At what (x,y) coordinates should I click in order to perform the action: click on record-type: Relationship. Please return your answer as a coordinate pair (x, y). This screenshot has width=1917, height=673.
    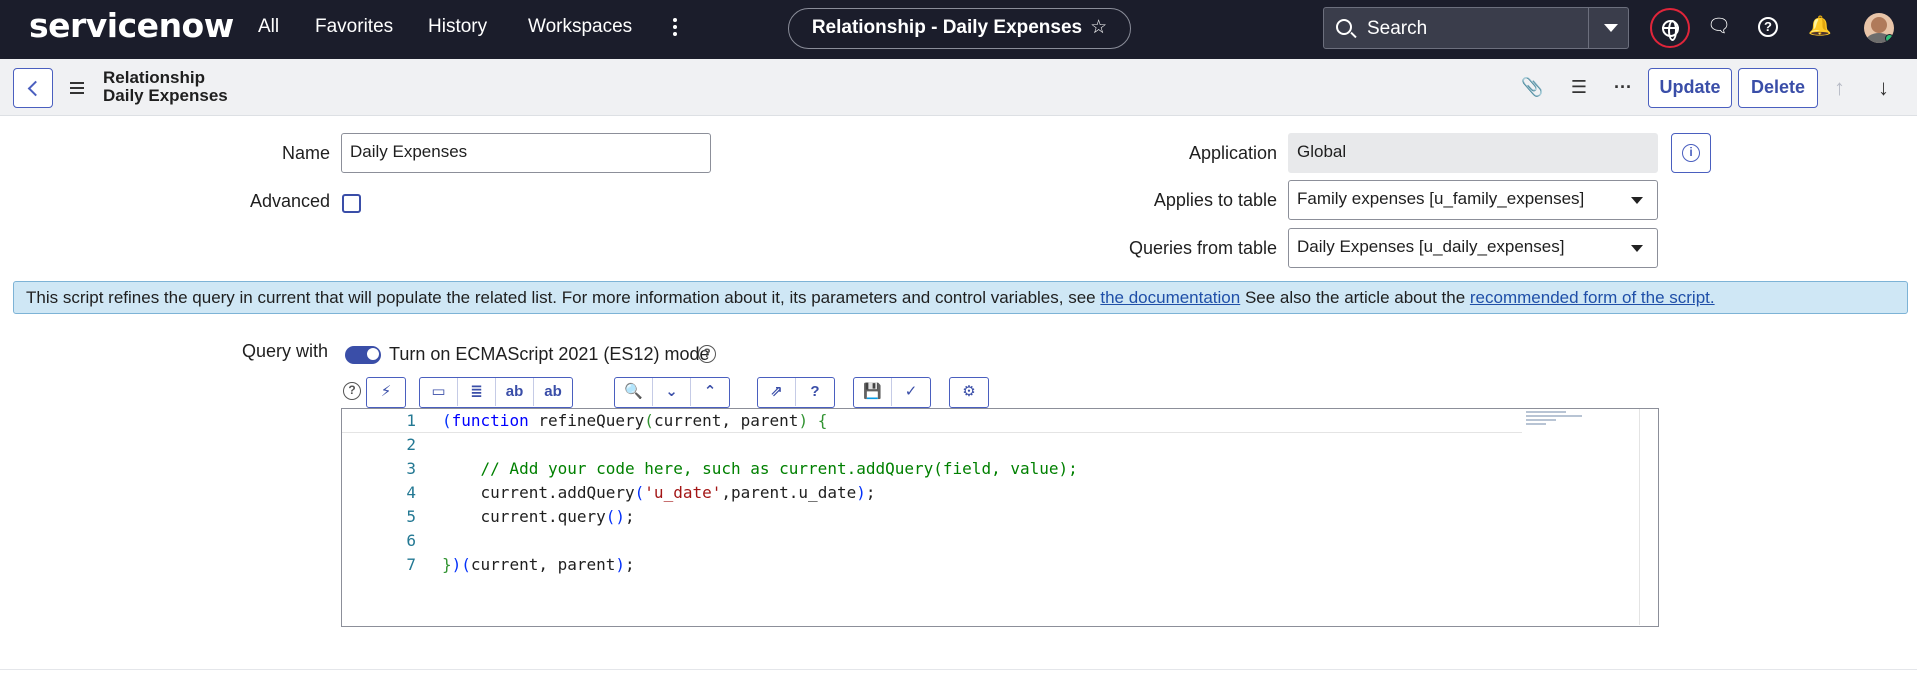
    Looking at the image, I should click on (154, 77).